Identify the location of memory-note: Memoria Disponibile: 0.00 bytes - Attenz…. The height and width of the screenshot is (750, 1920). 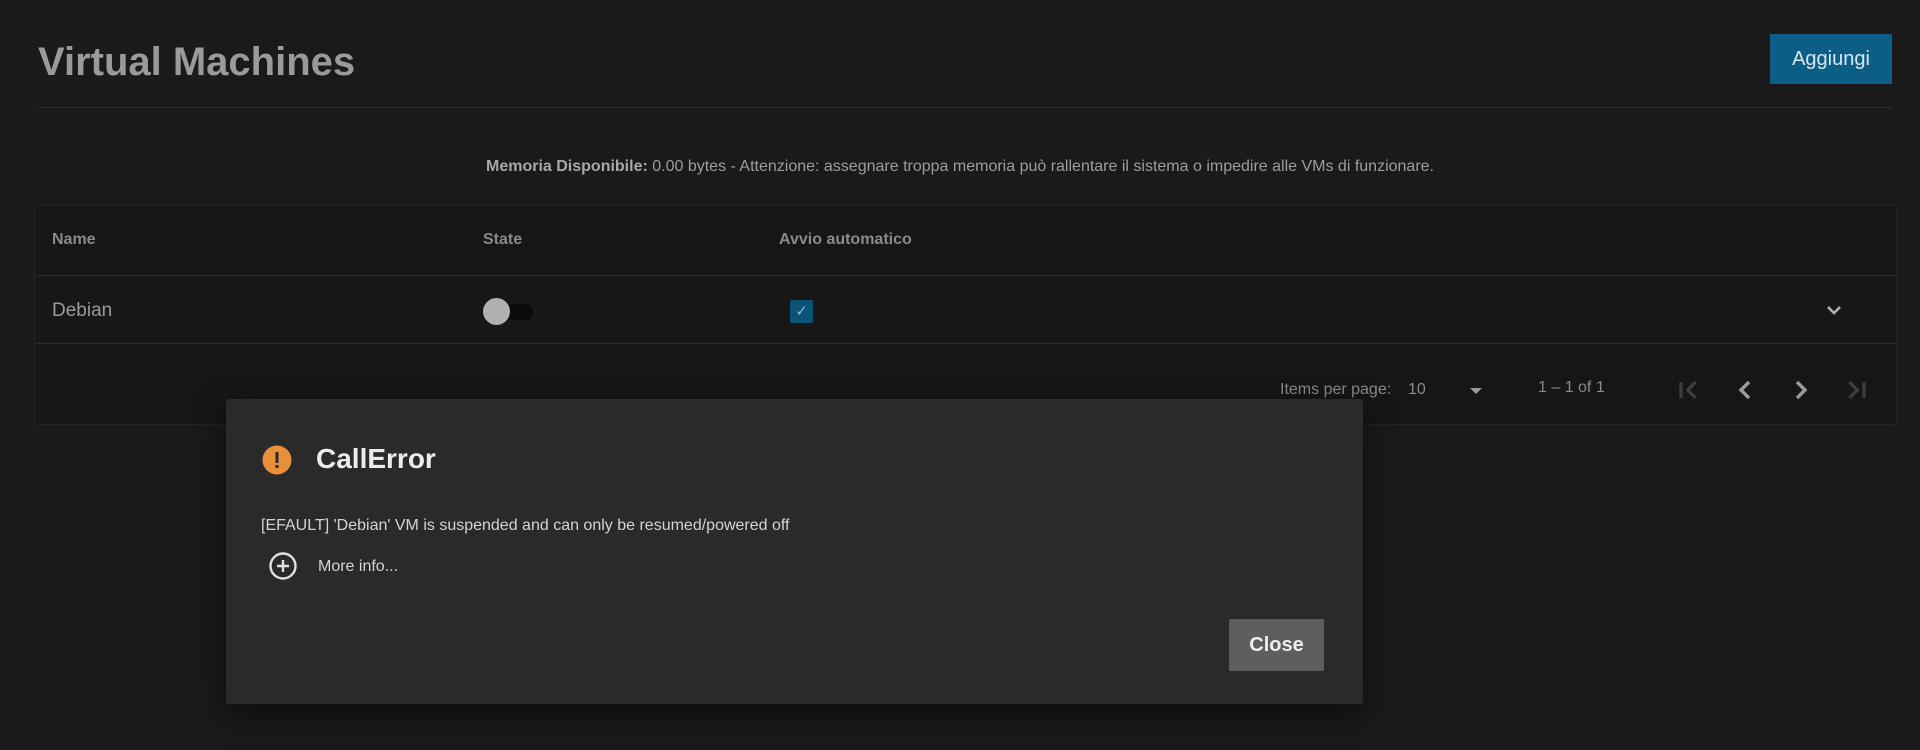
(960, 167).